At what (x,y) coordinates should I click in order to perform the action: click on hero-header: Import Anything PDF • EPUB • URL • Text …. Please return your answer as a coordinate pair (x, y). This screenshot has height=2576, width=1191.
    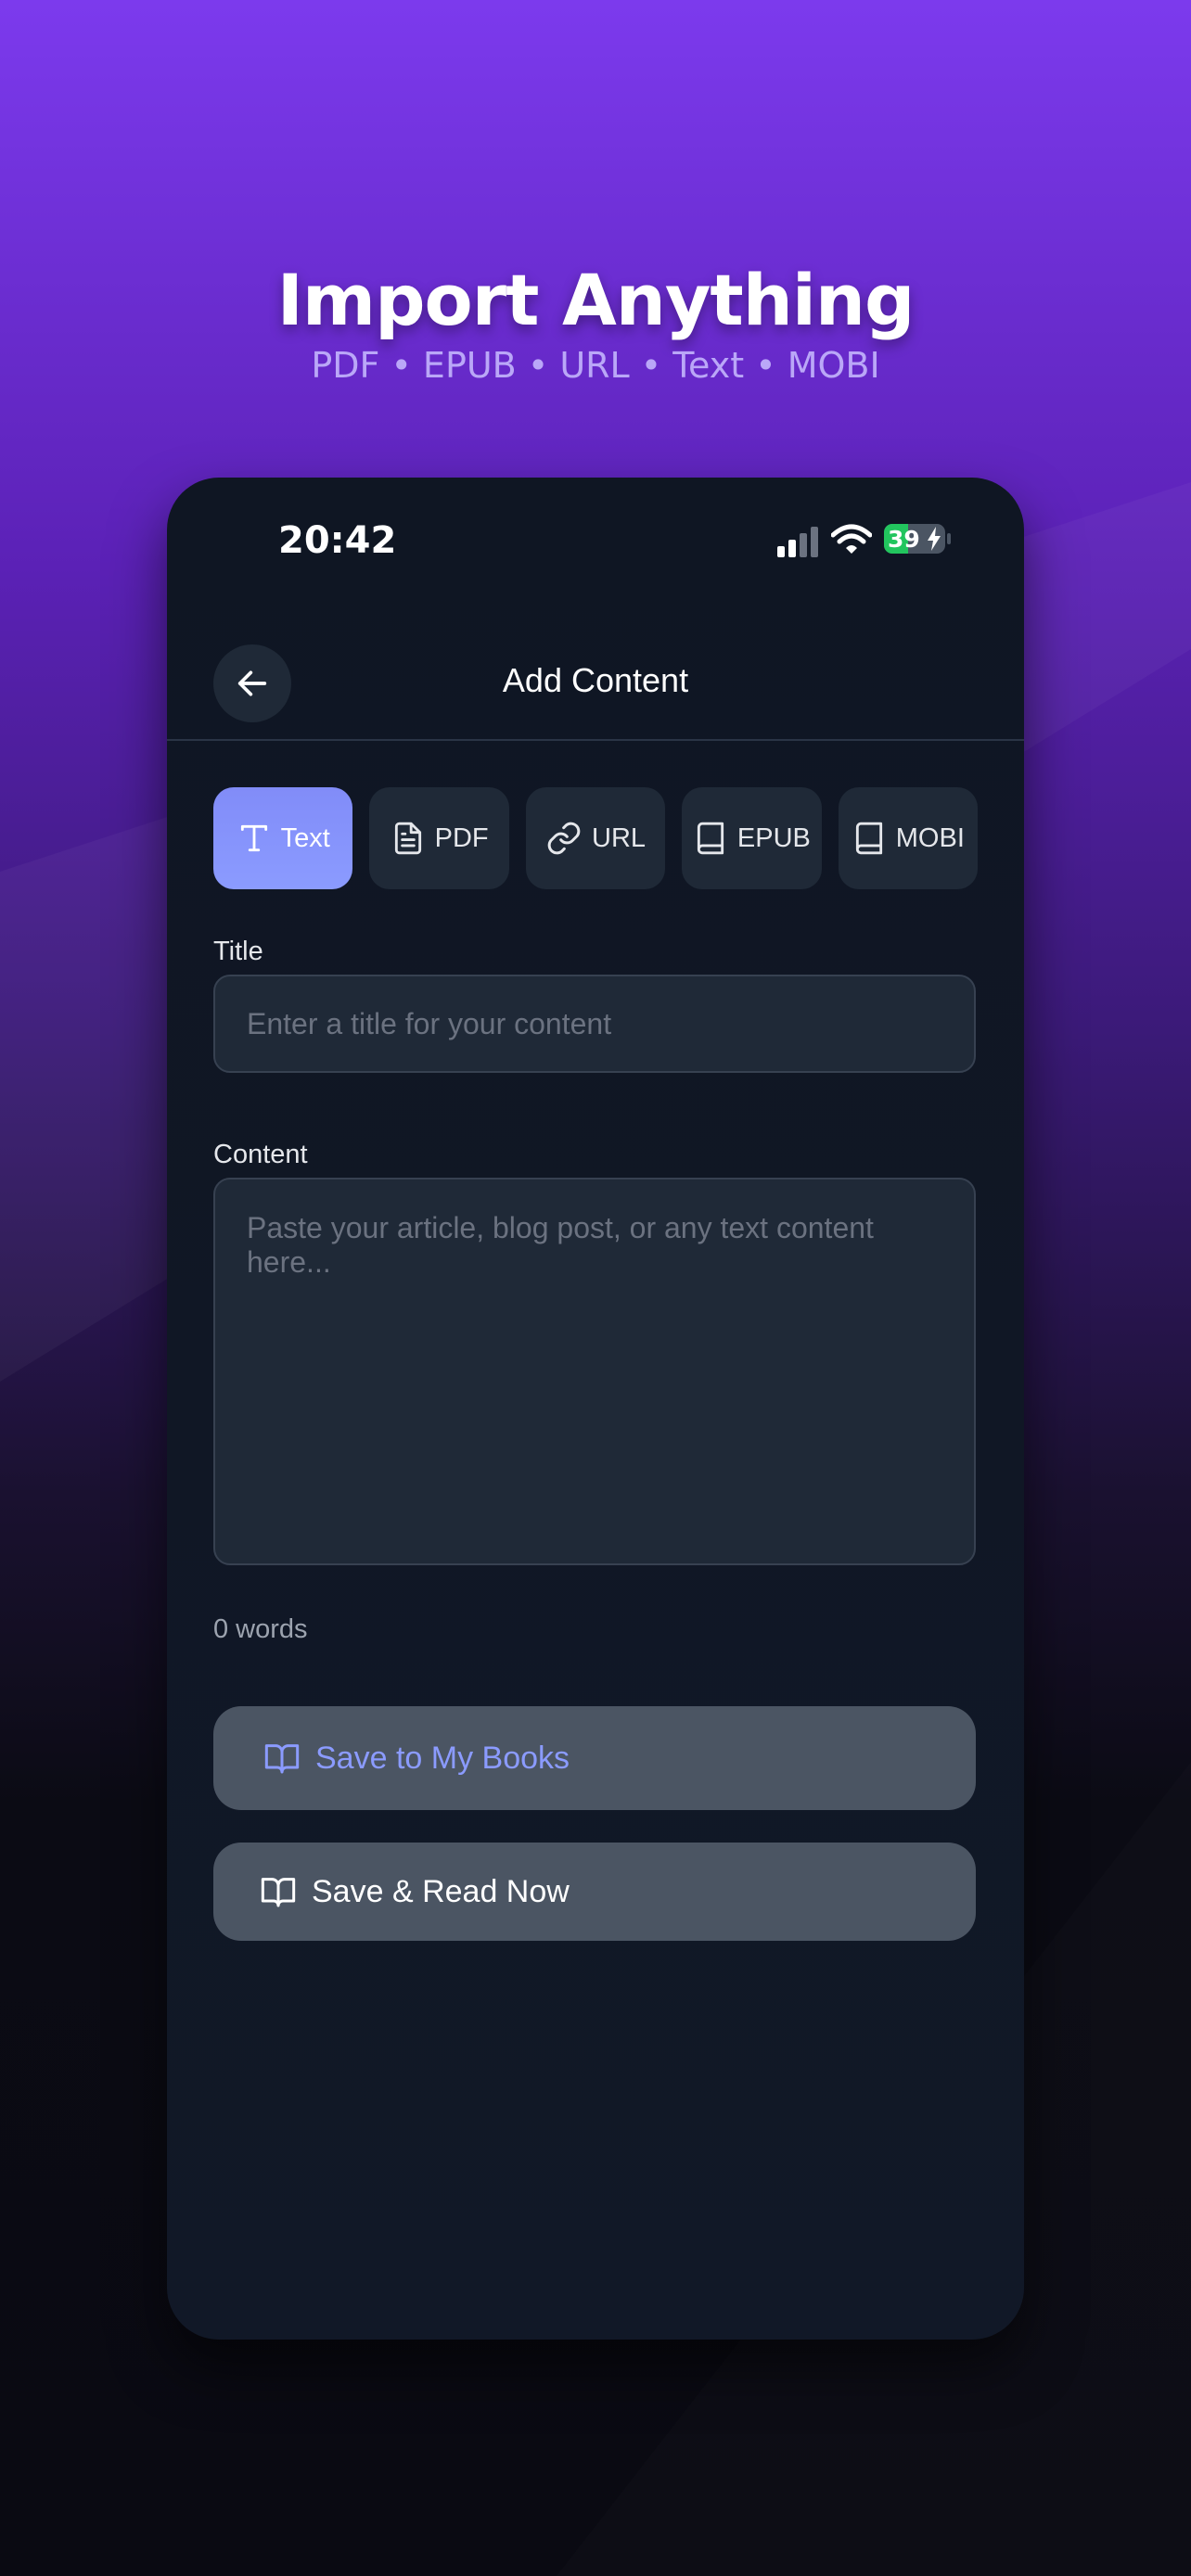
    Looking at the image, I should click on (595, 323).